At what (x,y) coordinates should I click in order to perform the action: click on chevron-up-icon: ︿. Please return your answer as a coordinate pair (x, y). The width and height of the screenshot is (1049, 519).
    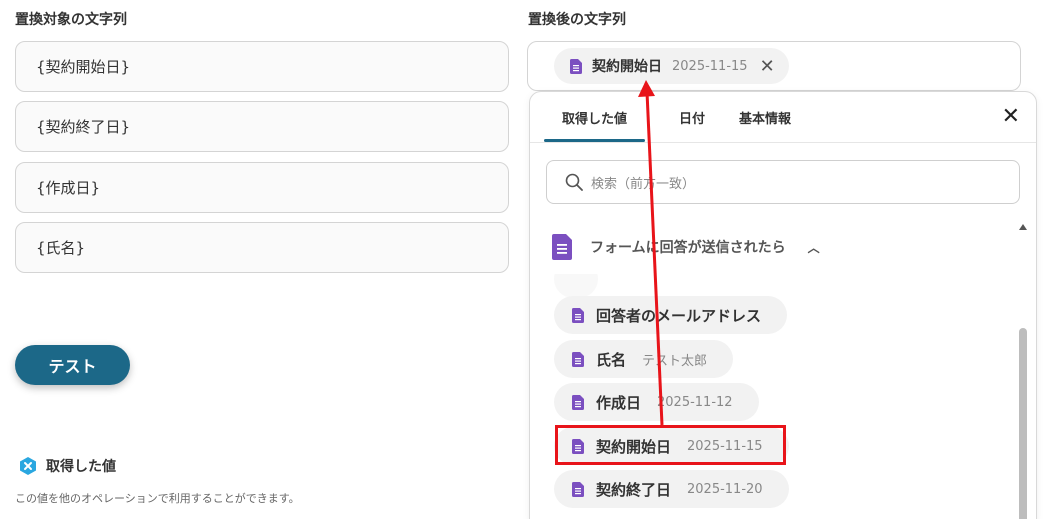
    Looking at the image, I should click on (814, 247).